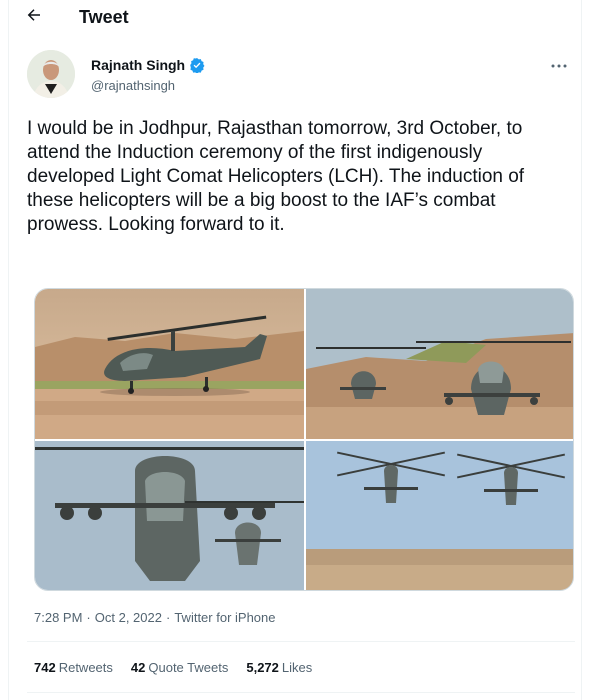 The height and width of the screenshot is (700, 600). What do you see at coordinates (262, 667) in the screenshot?
I see `likes-count: 5,272` at bounding box center [262, 667].